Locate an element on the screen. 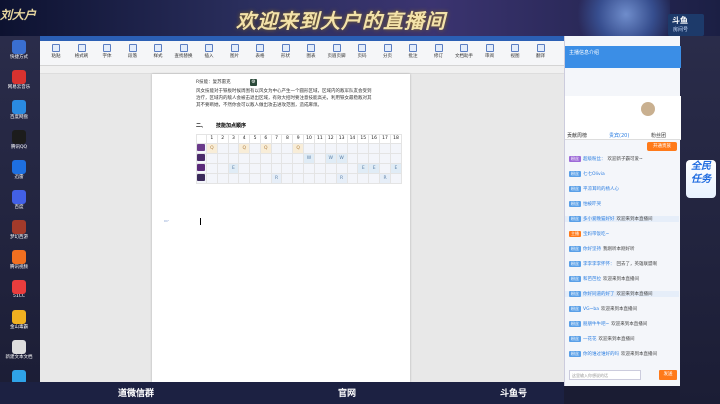 This screenshot has width=720, height=404. toolbar-button: 字体 is located at coordinates (107, 53).